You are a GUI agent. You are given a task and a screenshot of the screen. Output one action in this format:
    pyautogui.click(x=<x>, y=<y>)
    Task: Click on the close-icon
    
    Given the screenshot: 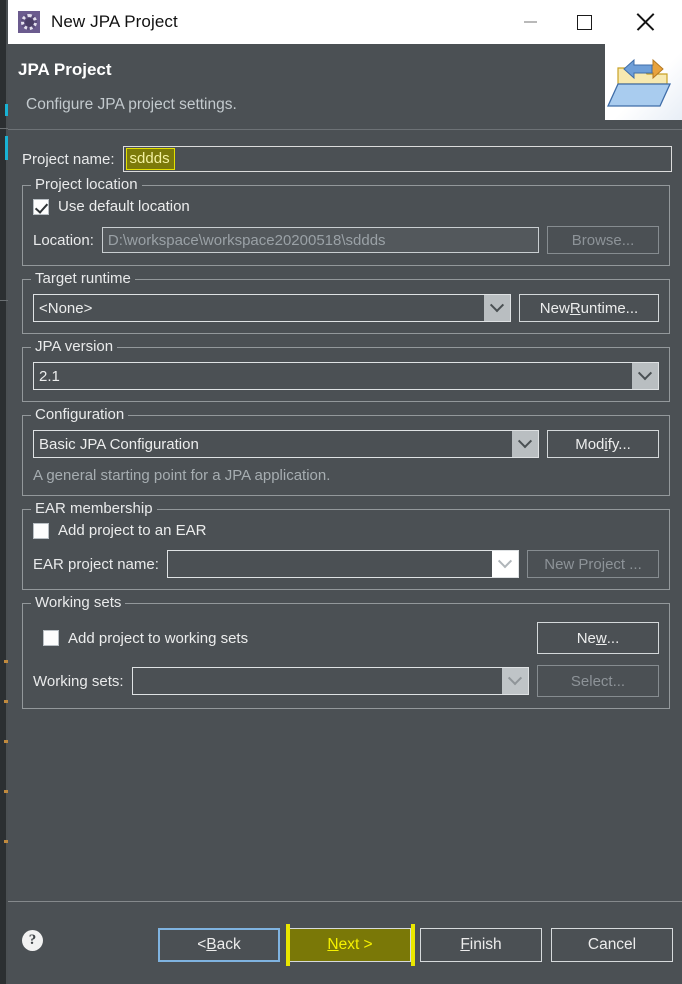 What is the action you would take?
    pyautogui.click(x=645, y=22)
    